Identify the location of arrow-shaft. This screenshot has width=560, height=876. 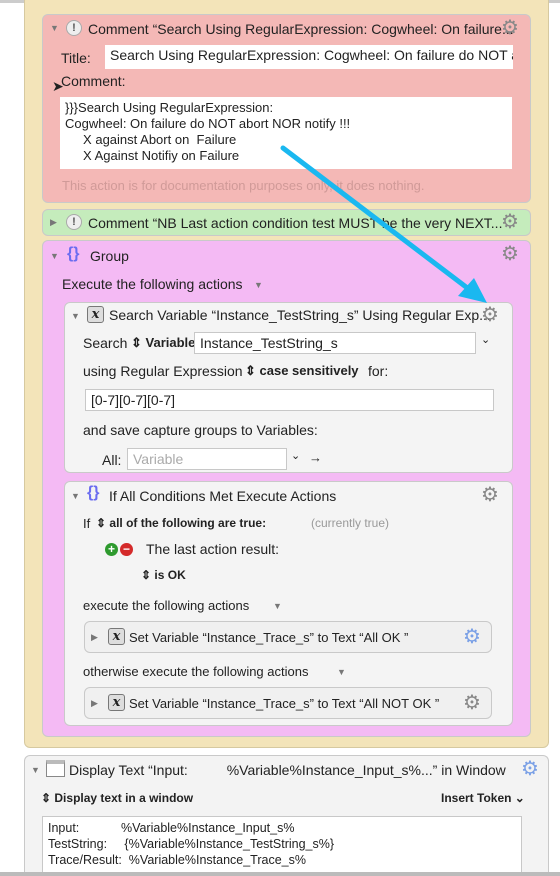
(376, 219).